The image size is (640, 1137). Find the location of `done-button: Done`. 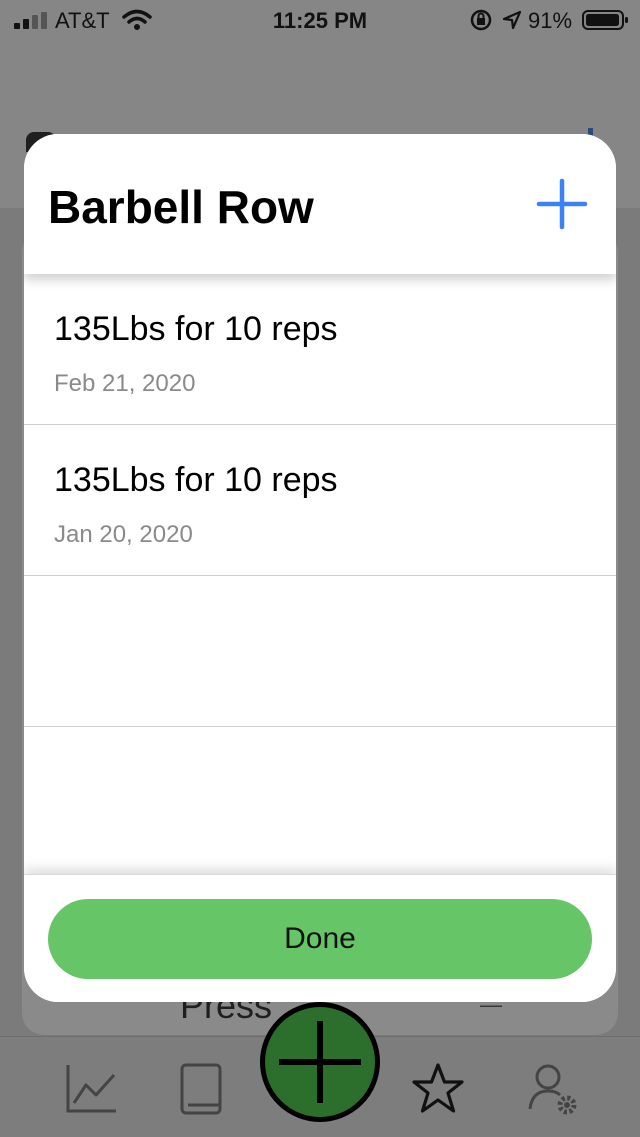

done-button: Done is located at coordinates (320, 939).